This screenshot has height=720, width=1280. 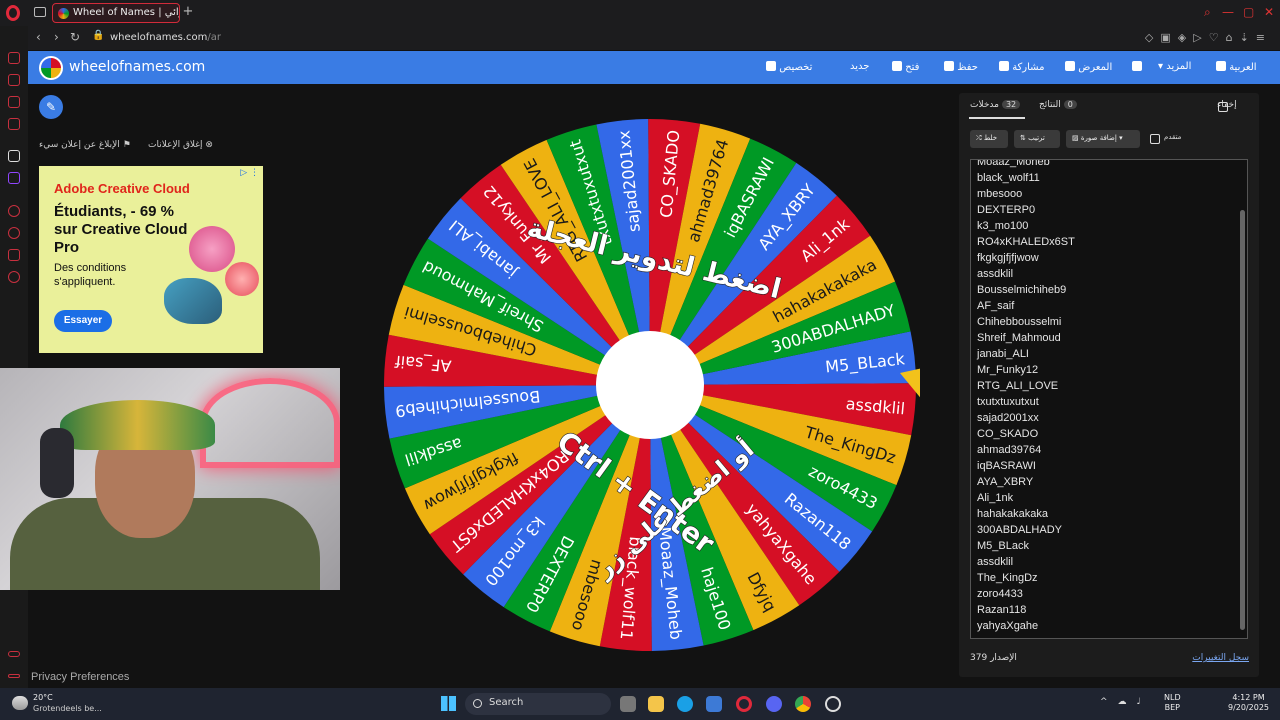 What do you see at coordinates (56, 37) in the screenshot?
I see `forward-icon: ›` at bounding box center [56, 37].